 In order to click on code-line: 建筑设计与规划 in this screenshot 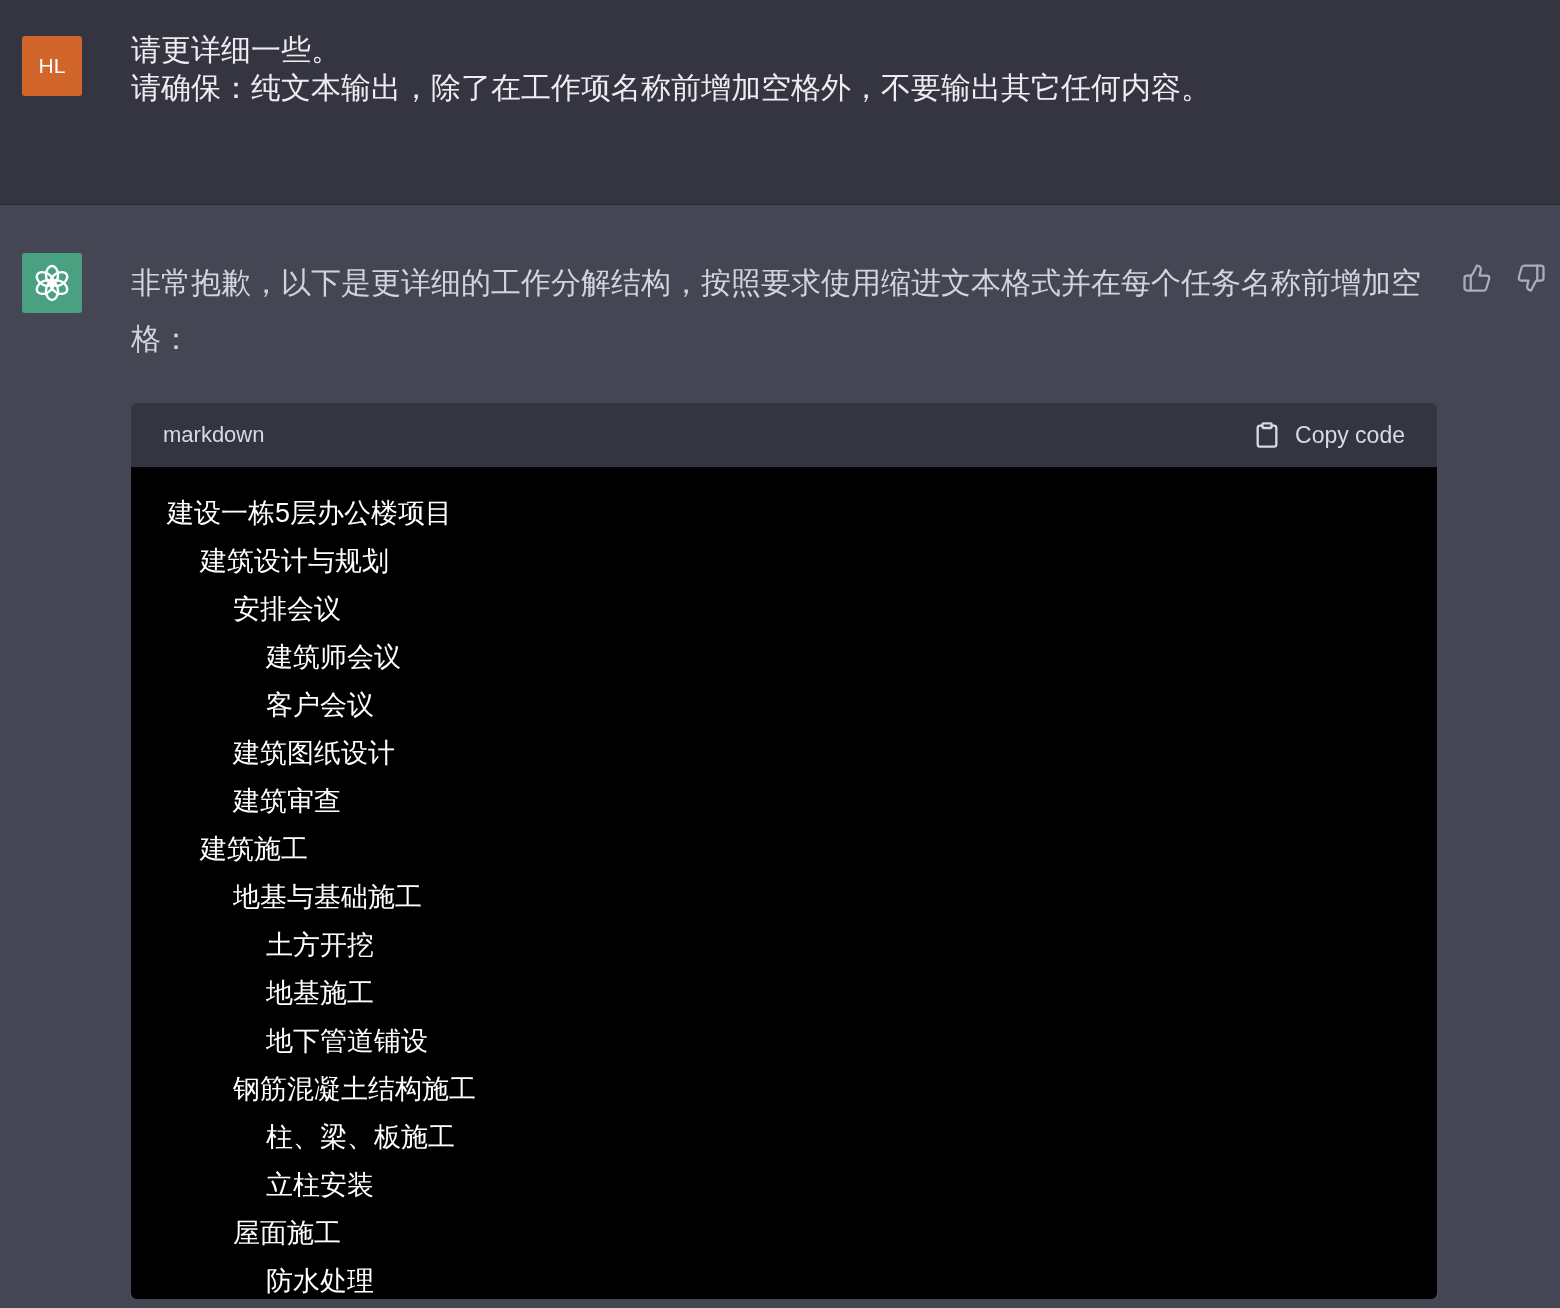, I will do `click(294, 561)`.